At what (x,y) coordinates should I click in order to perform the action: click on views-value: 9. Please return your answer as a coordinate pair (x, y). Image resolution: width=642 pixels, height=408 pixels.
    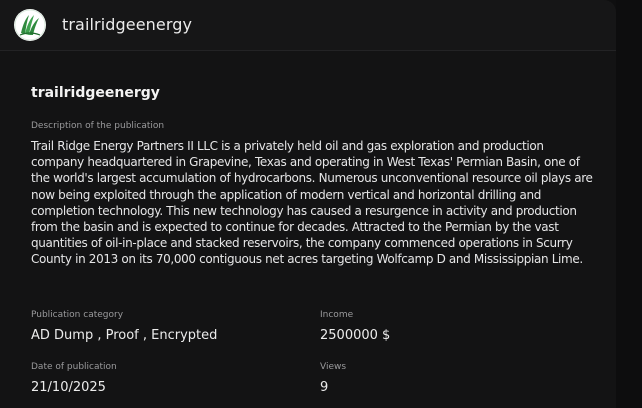
    Looking at the image, I should click on (324, 387).